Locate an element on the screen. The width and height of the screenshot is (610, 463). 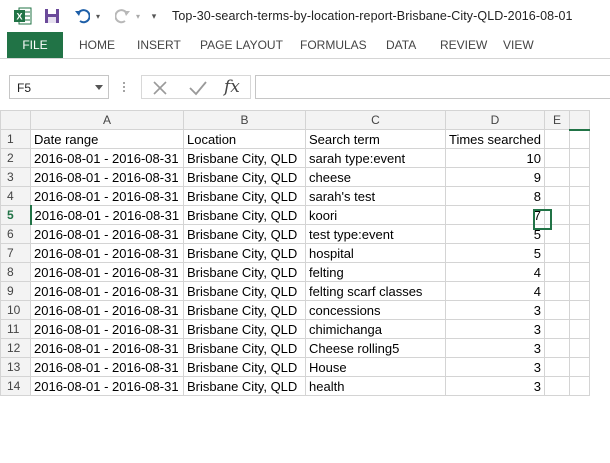
row-header: 11 is located at coordinates (15, 329).